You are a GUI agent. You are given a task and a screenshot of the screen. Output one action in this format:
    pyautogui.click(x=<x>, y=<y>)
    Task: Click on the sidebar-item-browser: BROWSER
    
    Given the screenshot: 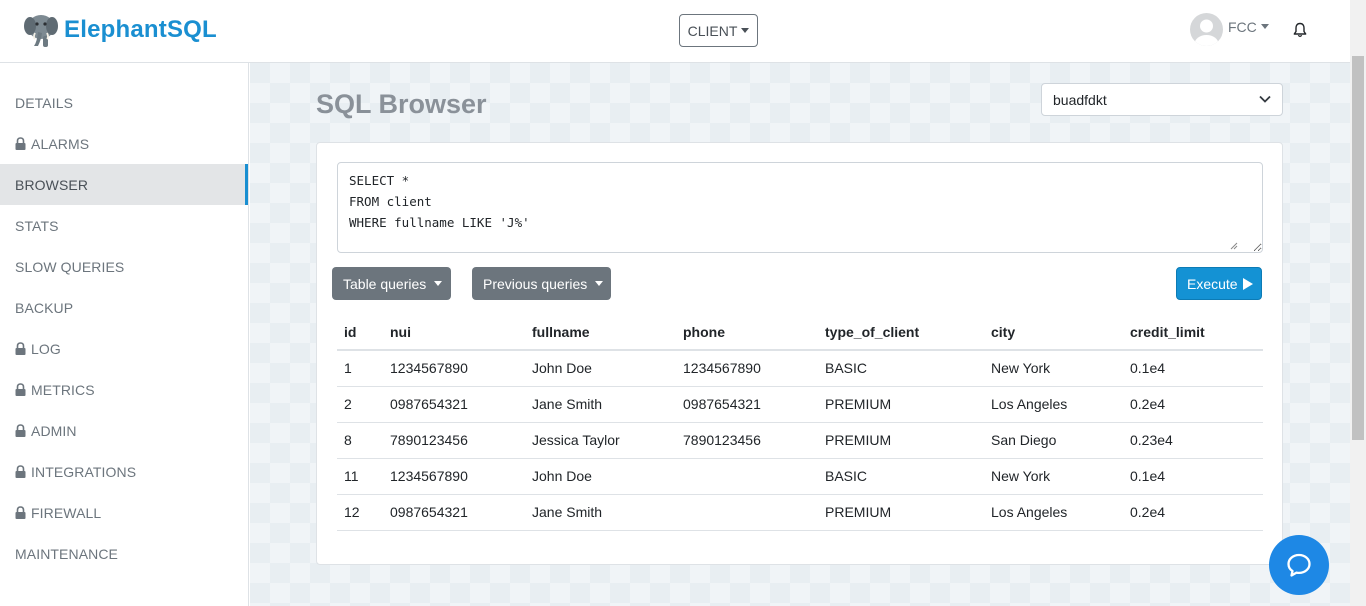 What is the action you would take?
    pyautogui.click(x=124, y=184)
    